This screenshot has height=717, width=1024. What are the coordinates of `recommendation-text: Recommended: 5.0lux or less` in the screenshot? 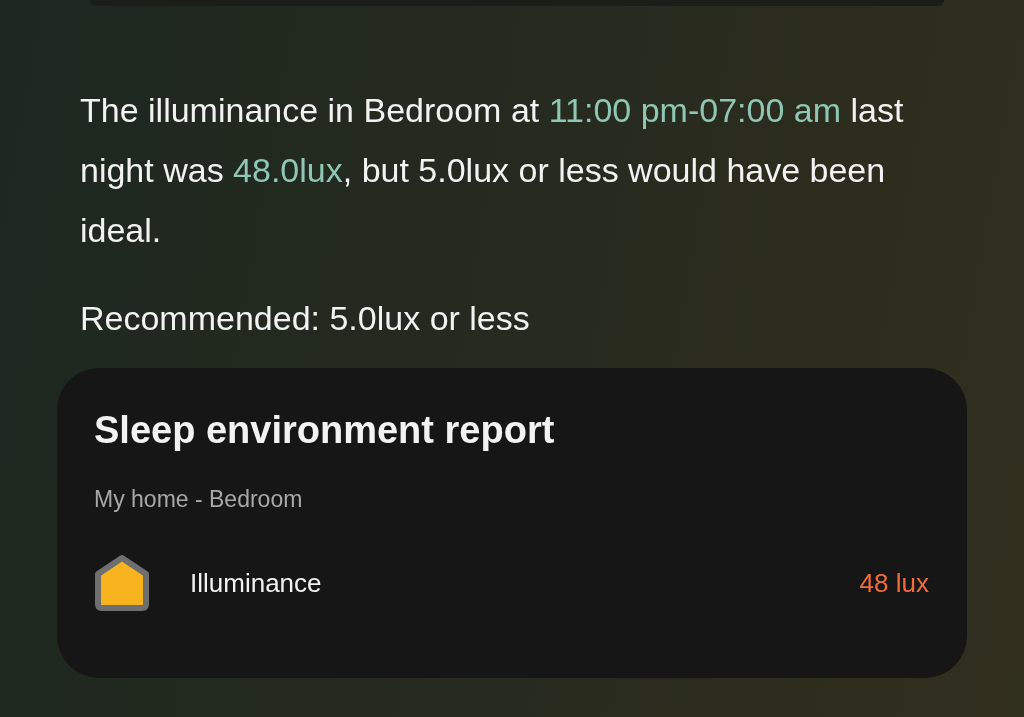 It's located at (305, 318).